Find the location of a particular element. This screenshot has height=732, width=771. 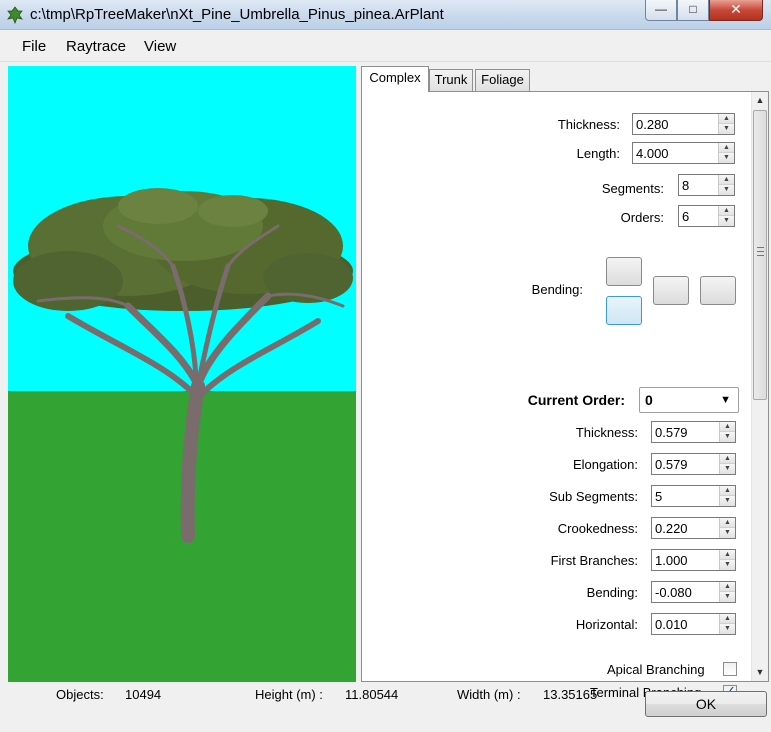

menu-view: View is located at coordinates (160, 46).